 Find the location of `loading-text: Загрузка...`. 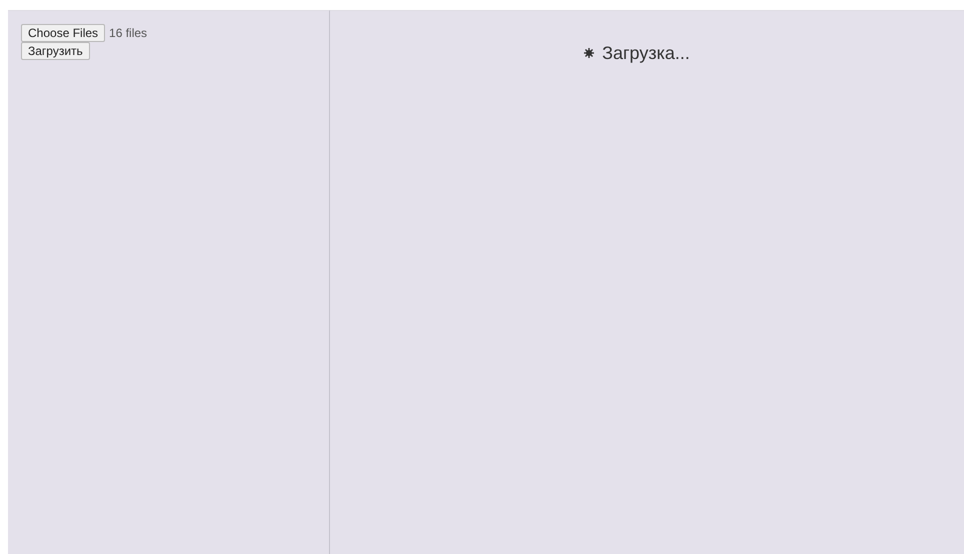

loading-text: Загрузка... is located at coordinates (646, 53).